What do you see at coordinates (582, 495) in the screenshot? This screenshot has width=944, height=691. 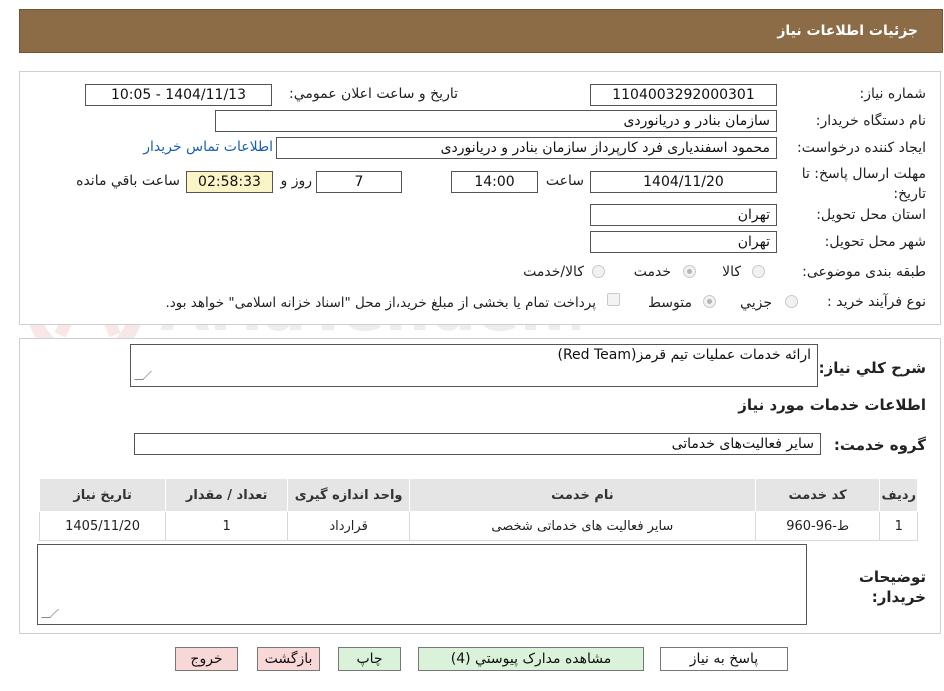 I see `col-header-service-name: نام خدمت` at bounding box center [582, 495].